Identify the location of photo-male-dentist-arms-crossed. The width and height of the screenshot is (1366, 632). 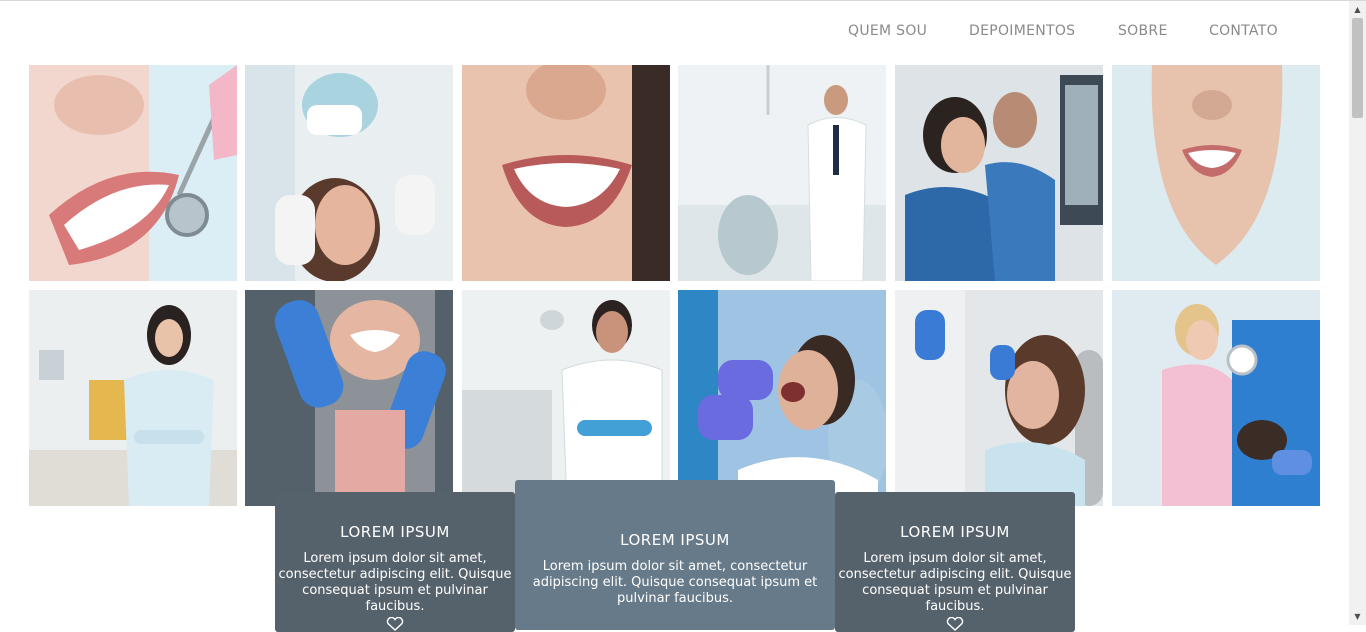
(566, 398).